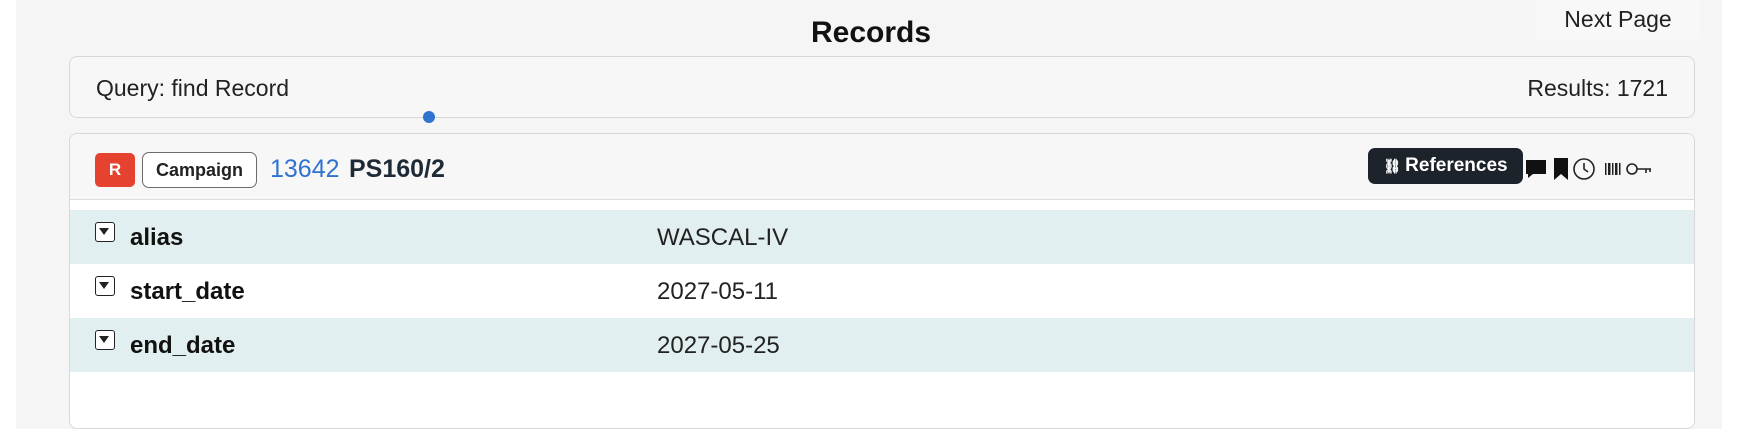  I want to click on query-bar: Query: find Record Results: 1721, so click(882, 87).